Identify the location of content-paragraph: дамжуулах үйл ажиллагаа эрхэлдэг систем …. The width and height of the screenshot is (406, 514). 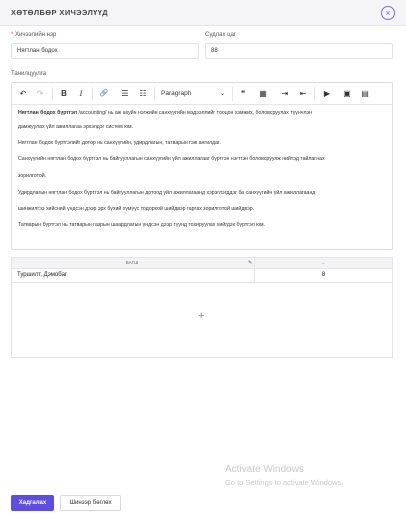
(75, 127).